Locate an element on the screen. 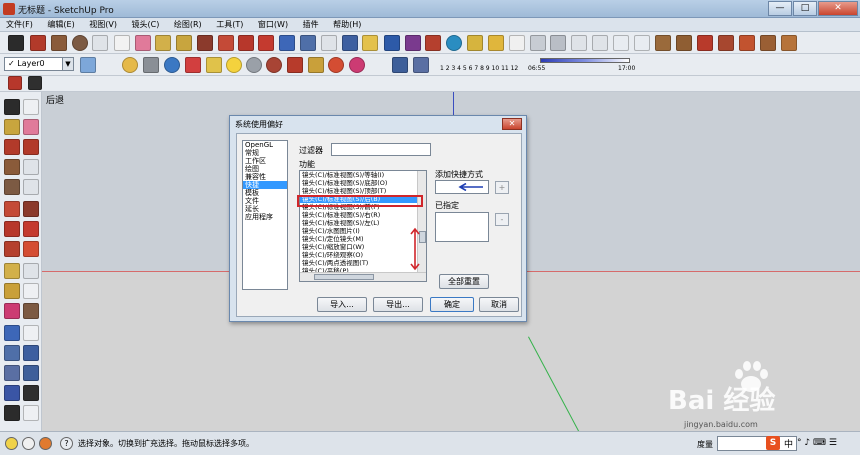 This screenshot has height=455, width=860. menu-plugins: 插件 is located at coordinates (311, 25).